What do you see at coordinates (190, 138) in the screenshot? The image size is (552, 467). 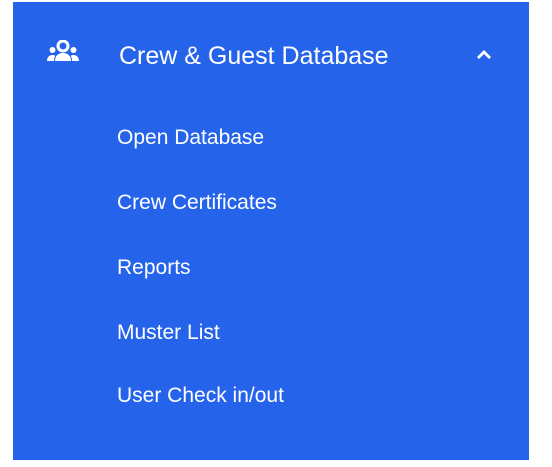 I see `menu-item-open-database: Open Database` at bounding box center [190, 138].